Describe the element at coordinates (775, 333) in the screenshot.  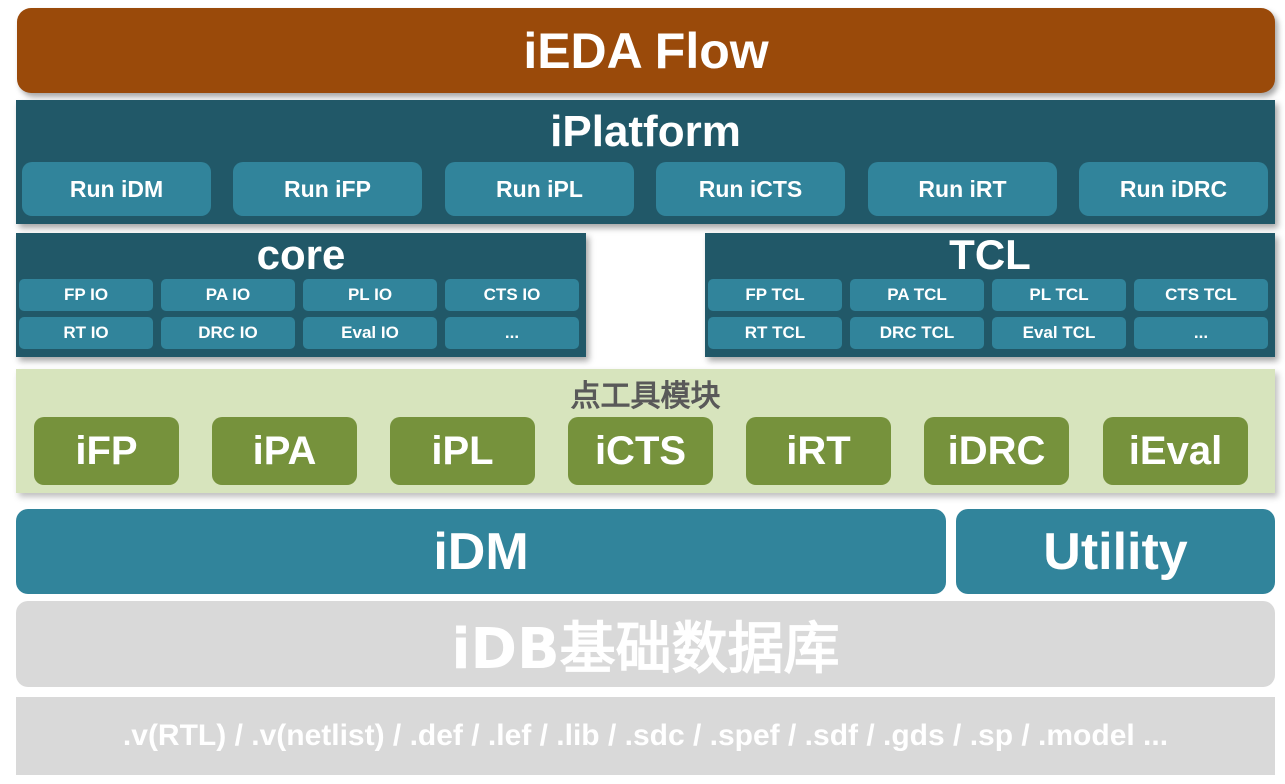
I see `tcl-cell-rt-tcl: RT TCL` at that location.